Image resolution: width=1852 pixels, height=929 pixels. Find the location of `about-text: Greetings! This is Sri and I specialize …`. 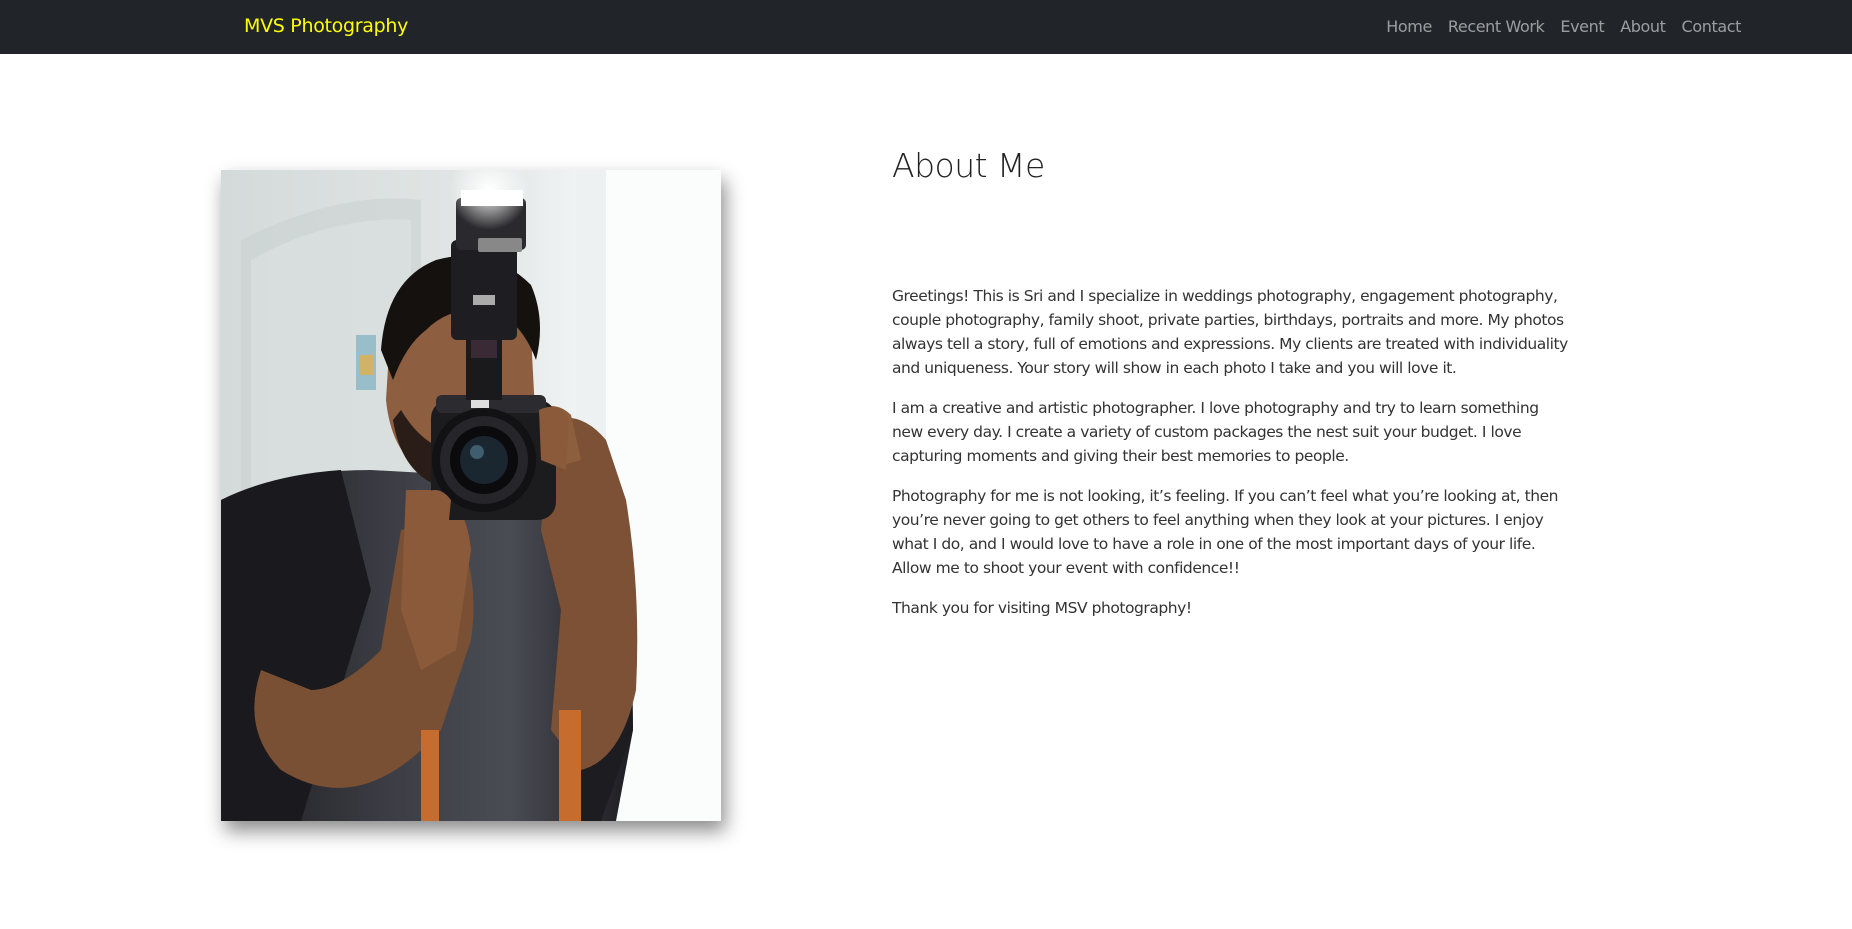

about-text: Greetings! This is Sri and I specialize … is located at coordinates (1232, 460).